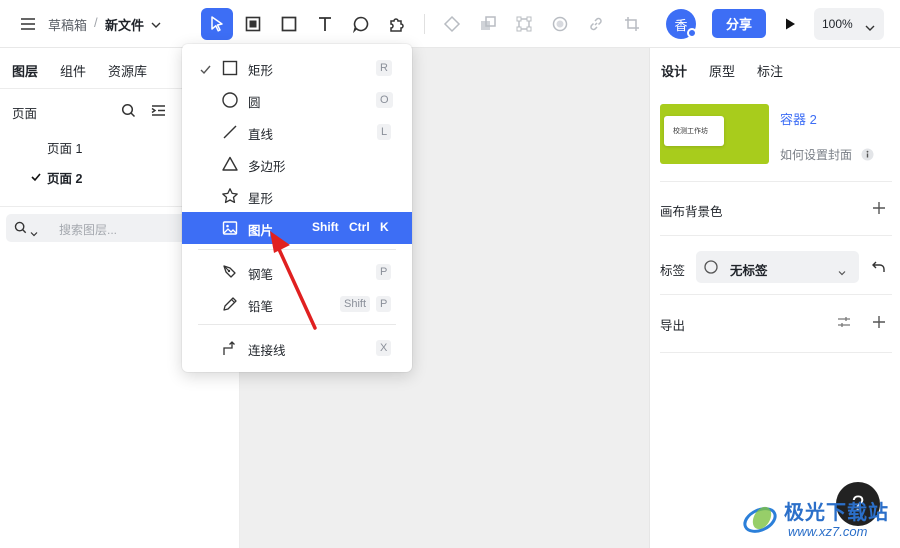  Describe the element at coordinates (816, 154) in the screenshot. I see `cover-help-link: 如何设置封面` at that location.